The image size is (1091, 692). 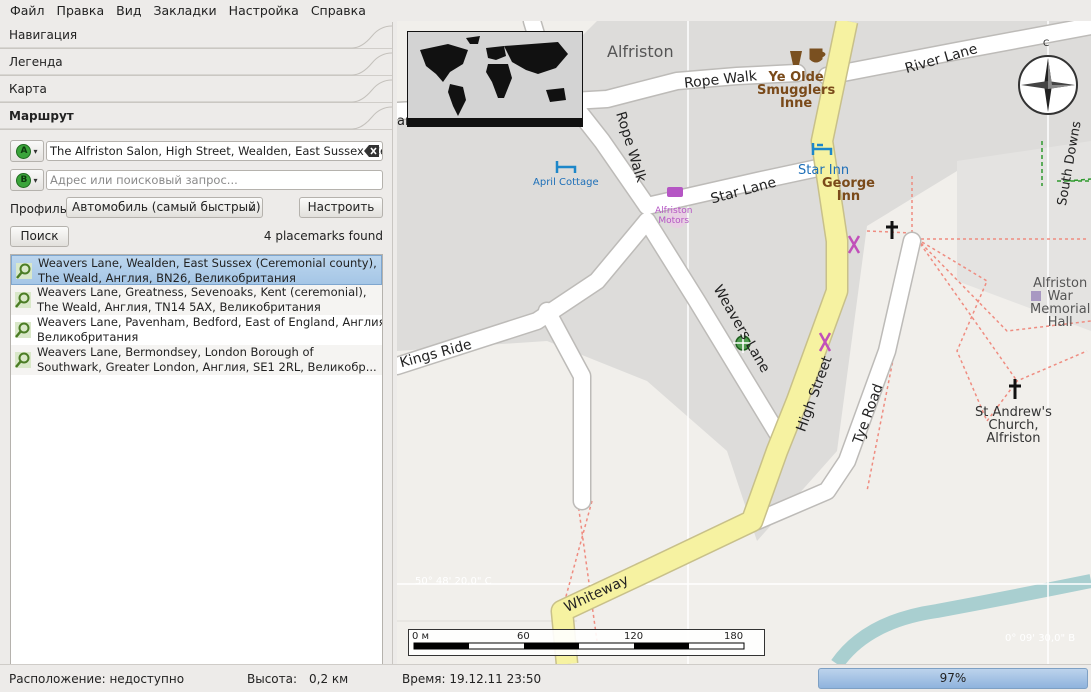 What do you see at coordinates (97, 679) in the screenshot?
I see `status-location: Расположение: недоступно` at bounding box center [97, 679].